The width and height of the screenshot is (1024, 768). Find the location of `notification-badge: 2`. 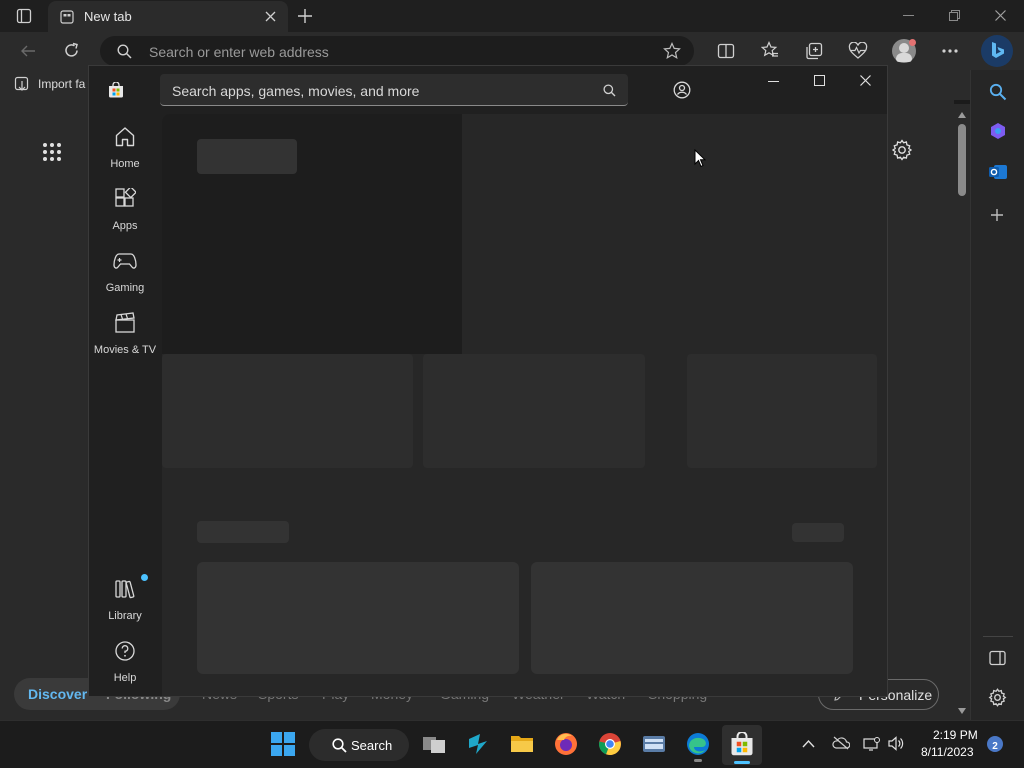

notification-badge: 2 is located at coordinates (995, 744).